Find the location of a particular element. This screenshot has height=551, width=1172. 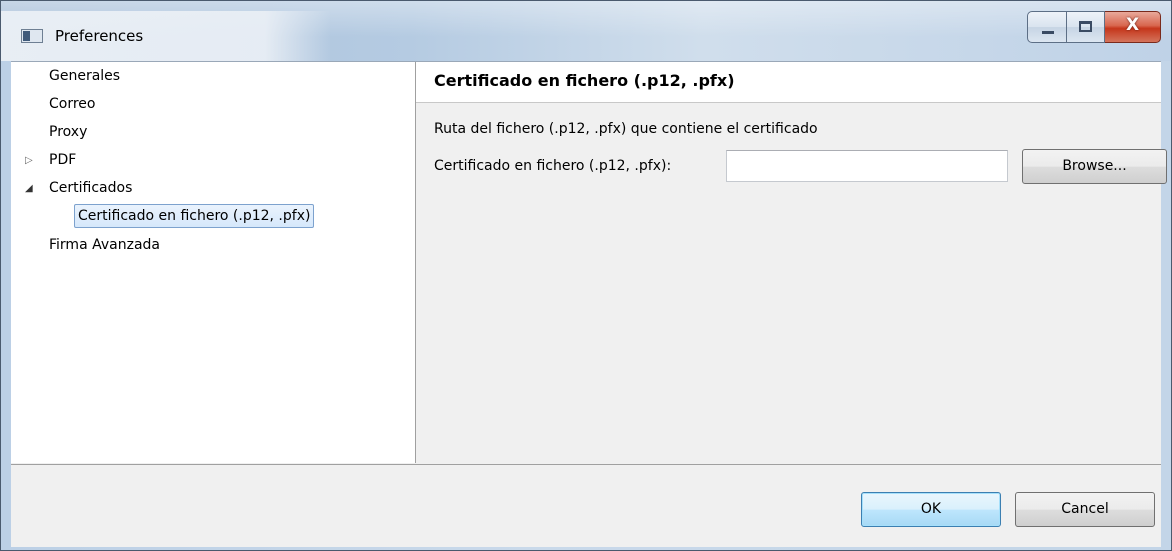

certificate-file-label: Certificado en fichero (.p12, .pfx): is located at coordinates (553, 166).